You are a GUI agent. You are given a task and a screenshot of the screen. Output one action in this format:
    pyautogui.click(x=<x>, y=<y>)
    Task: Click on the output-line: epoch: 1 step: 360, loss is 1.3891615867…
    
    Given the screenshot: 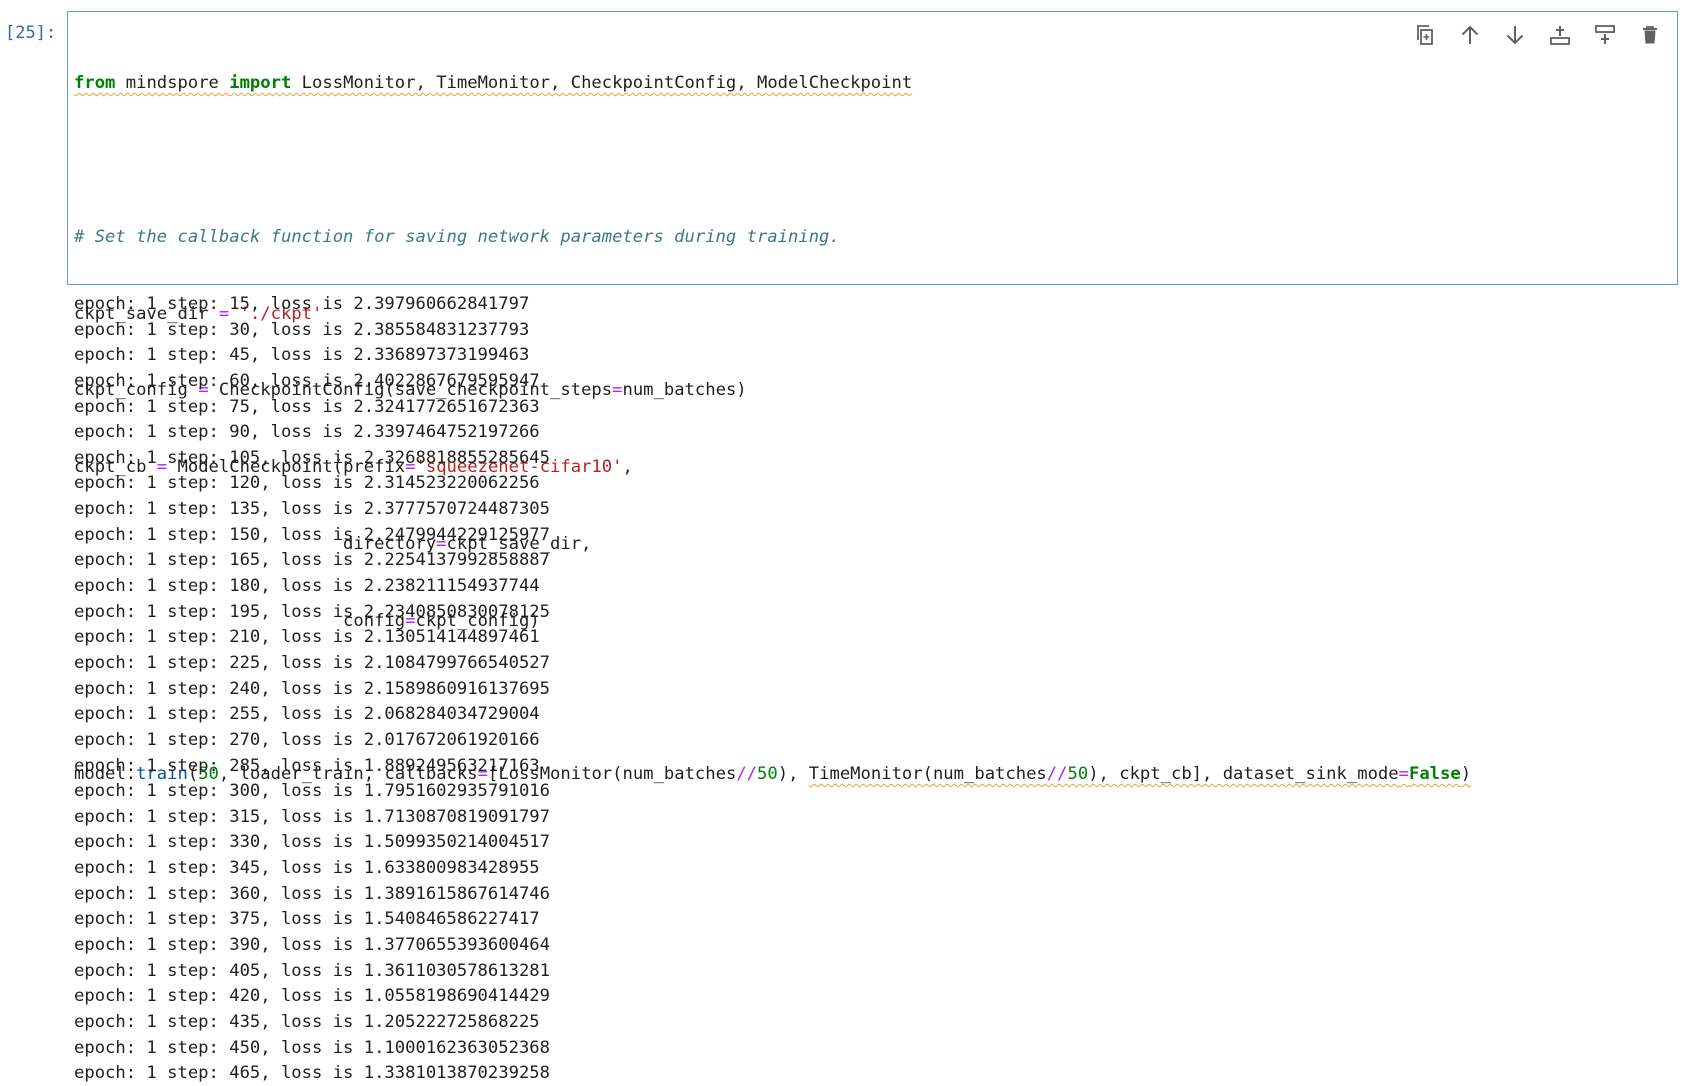 What is the action you would take?
    pyautogui.click(x=312, y=893)
    